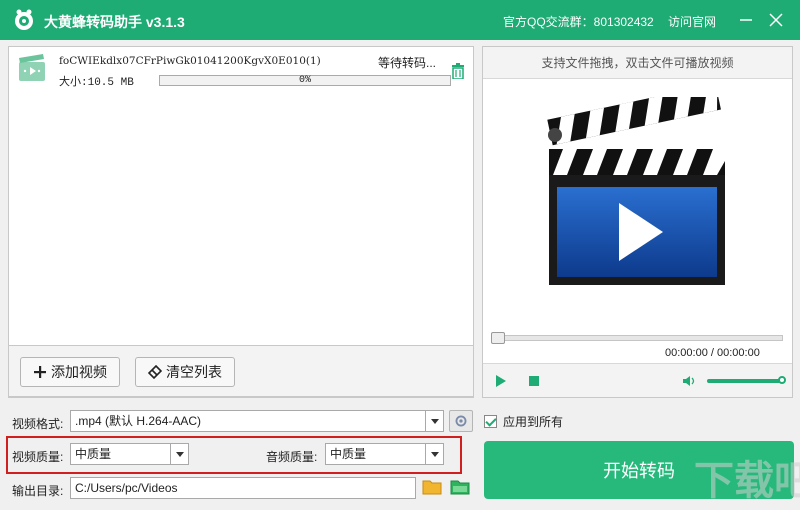  I want to click on file-size: 大小:10.5 MB, so click(96, 83).